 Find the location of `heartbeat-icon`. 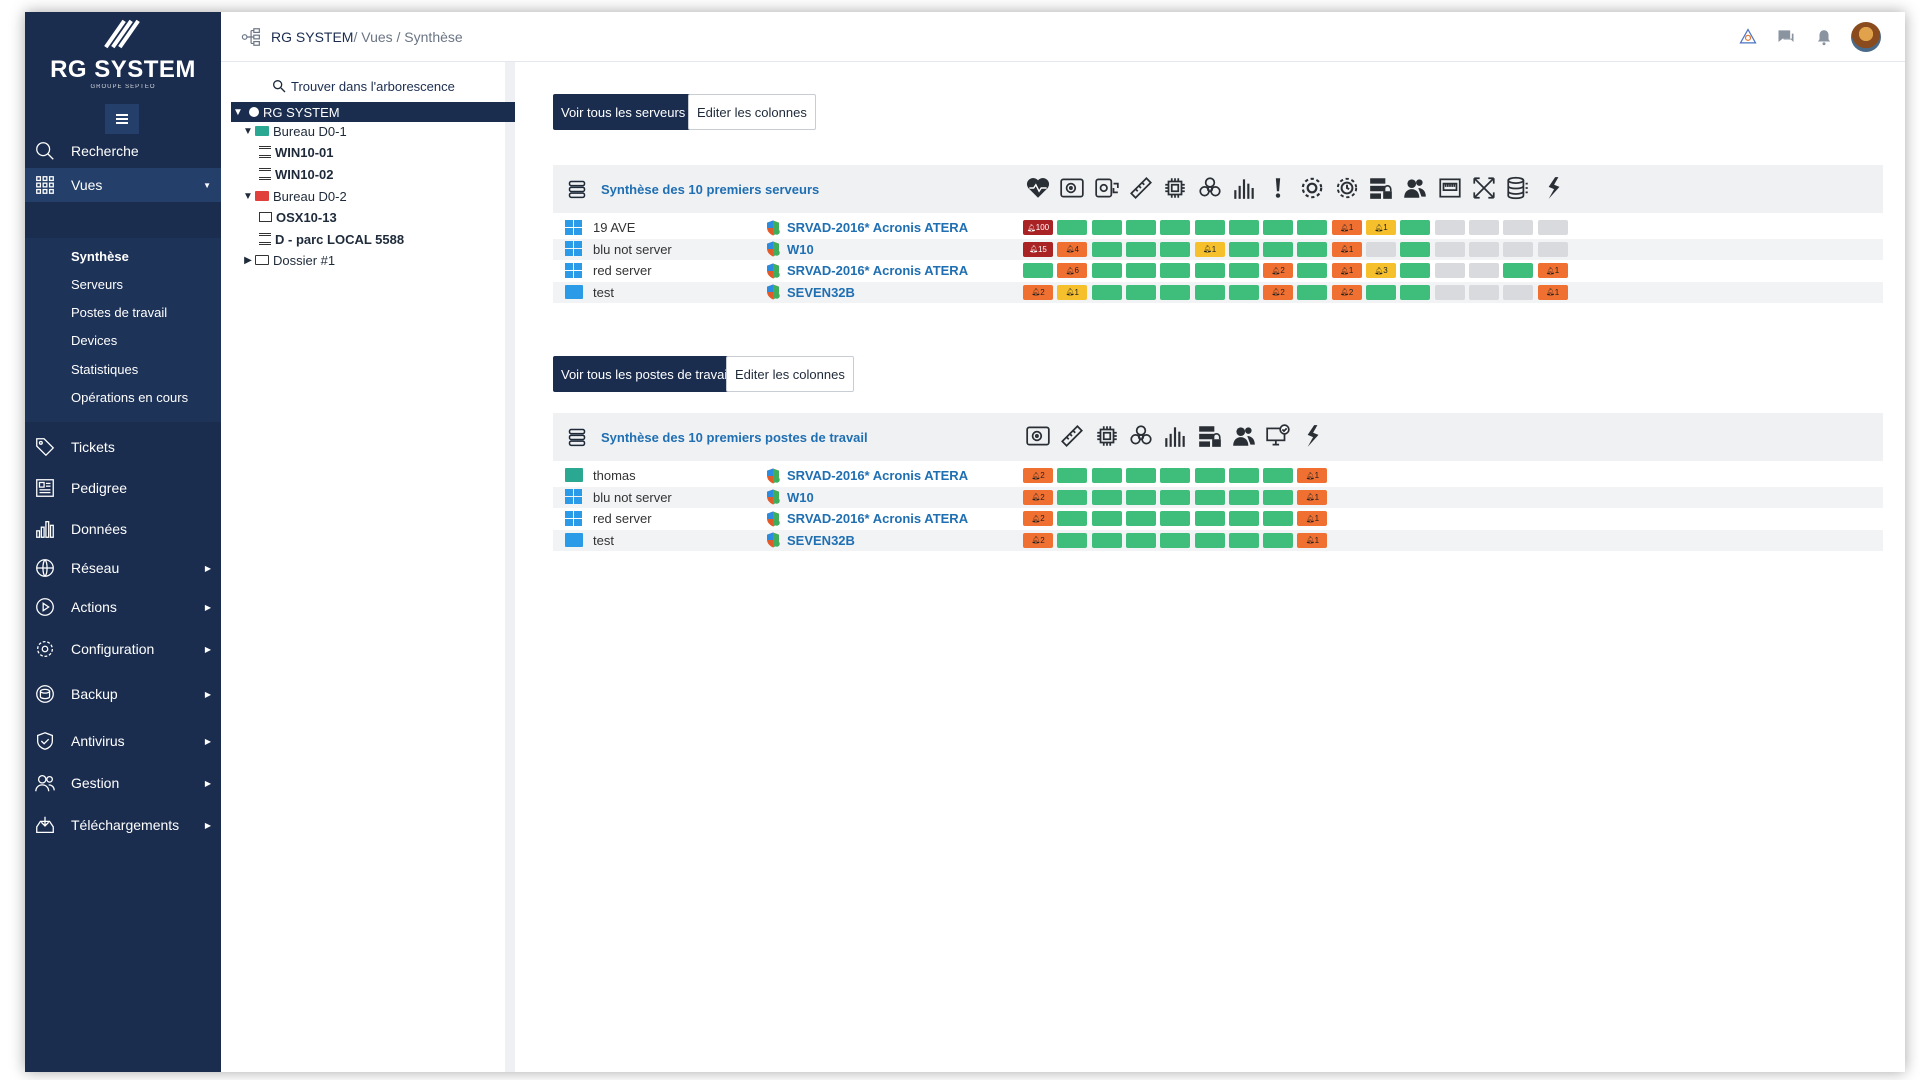

heartbeat-icon is located at coordinates (1038, 188).